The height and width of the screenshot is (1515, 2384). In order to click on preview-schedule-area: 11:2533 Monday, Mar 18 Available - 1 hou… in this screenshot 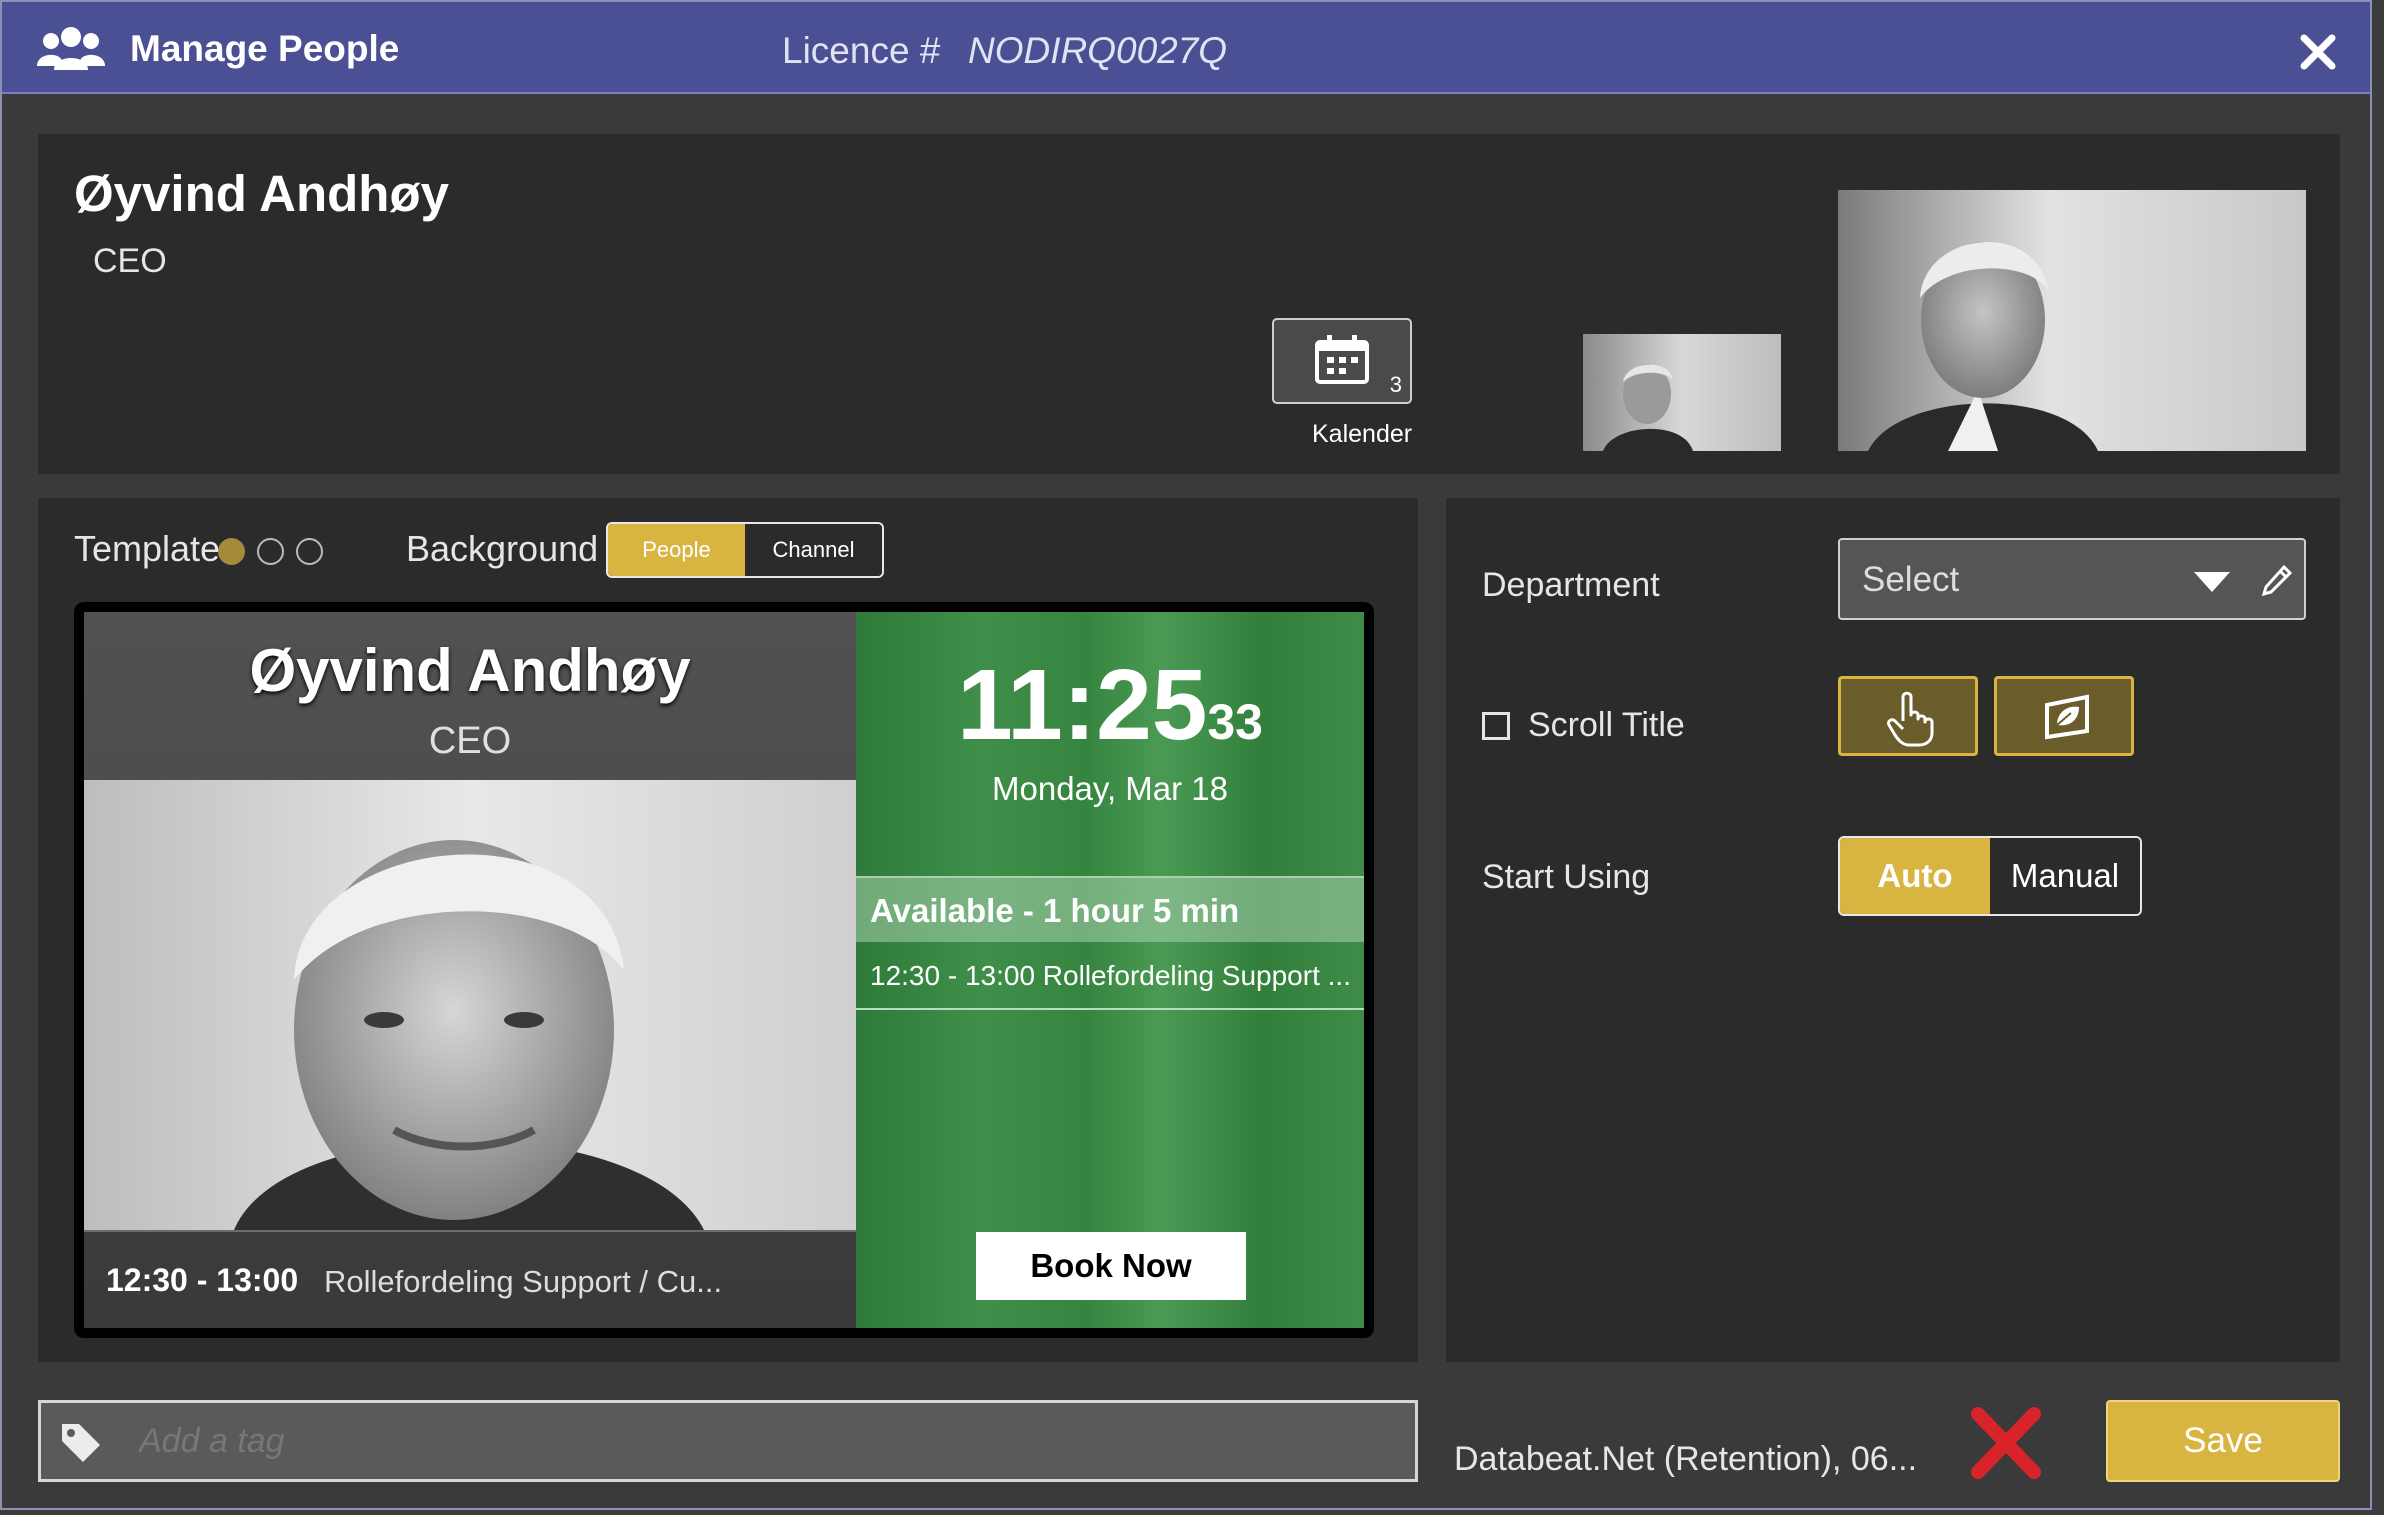, I will do `click(1110, 970)`.